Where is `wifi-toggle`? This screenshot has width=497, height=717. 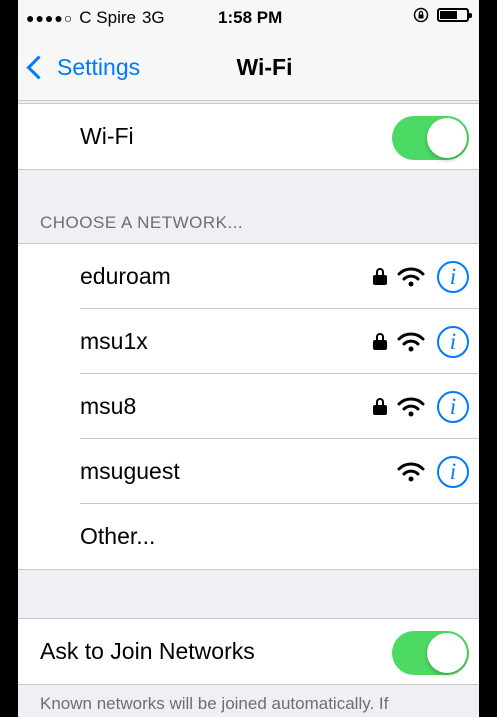 wifi-toggle is located at coordinates (430, 138).